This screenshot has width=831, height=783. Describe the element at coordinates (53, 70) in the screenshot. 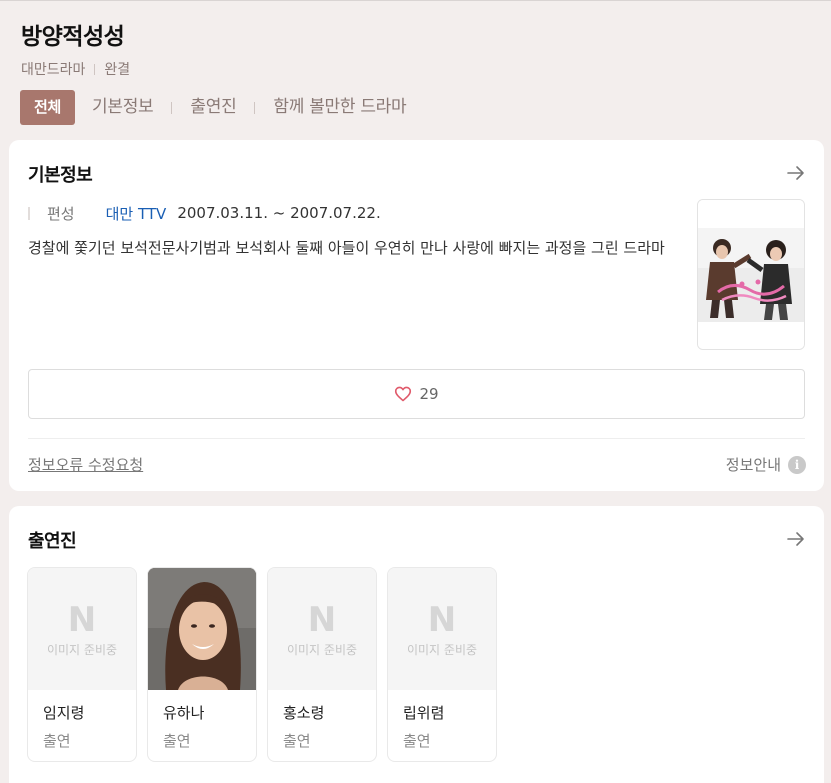

I see `meta-genre: 대만드라마` at that location.